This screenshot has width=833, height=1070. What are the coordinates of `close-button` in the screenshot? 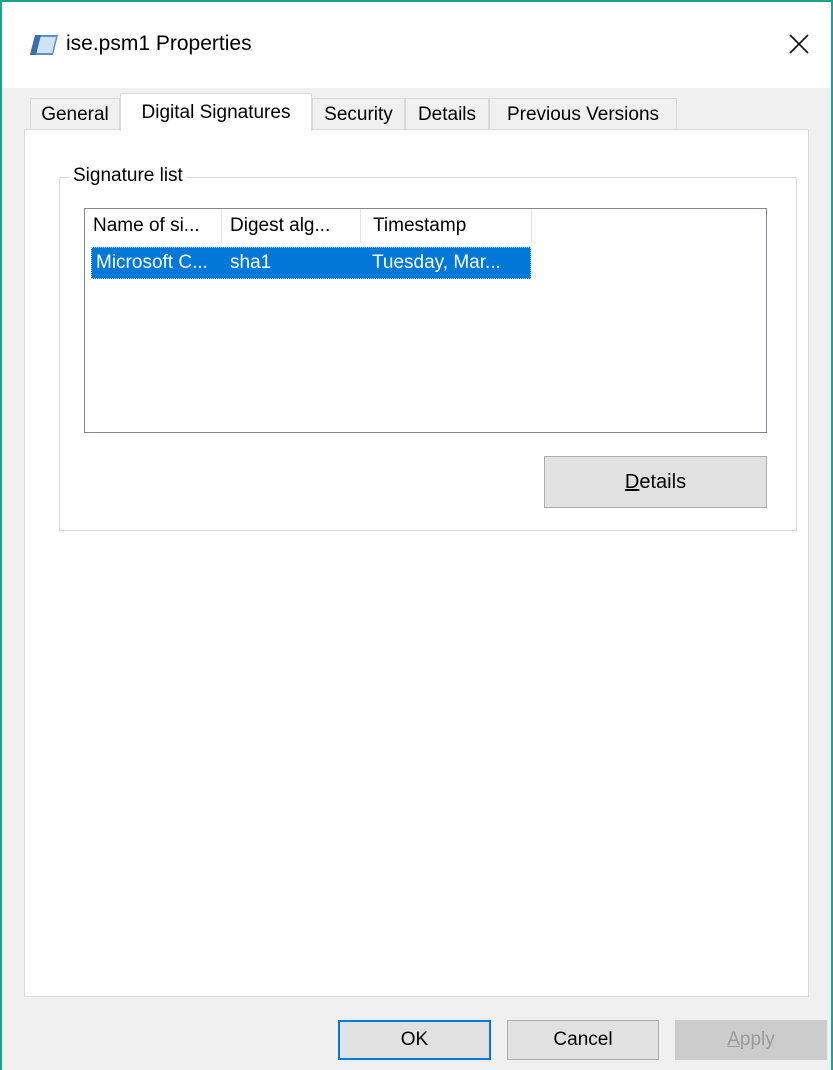 It's located at (799, 46).